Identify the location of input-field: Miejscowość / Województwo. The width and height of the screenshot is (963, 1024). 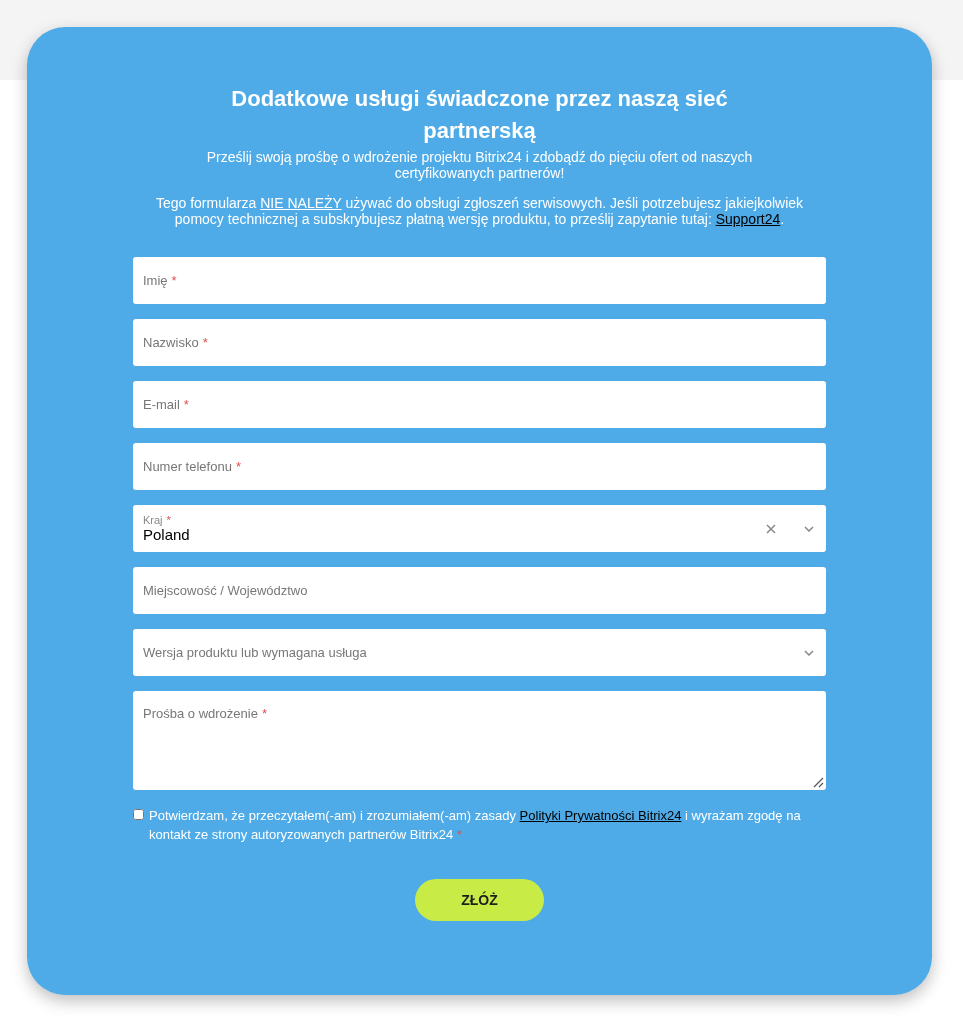
(479, 590).